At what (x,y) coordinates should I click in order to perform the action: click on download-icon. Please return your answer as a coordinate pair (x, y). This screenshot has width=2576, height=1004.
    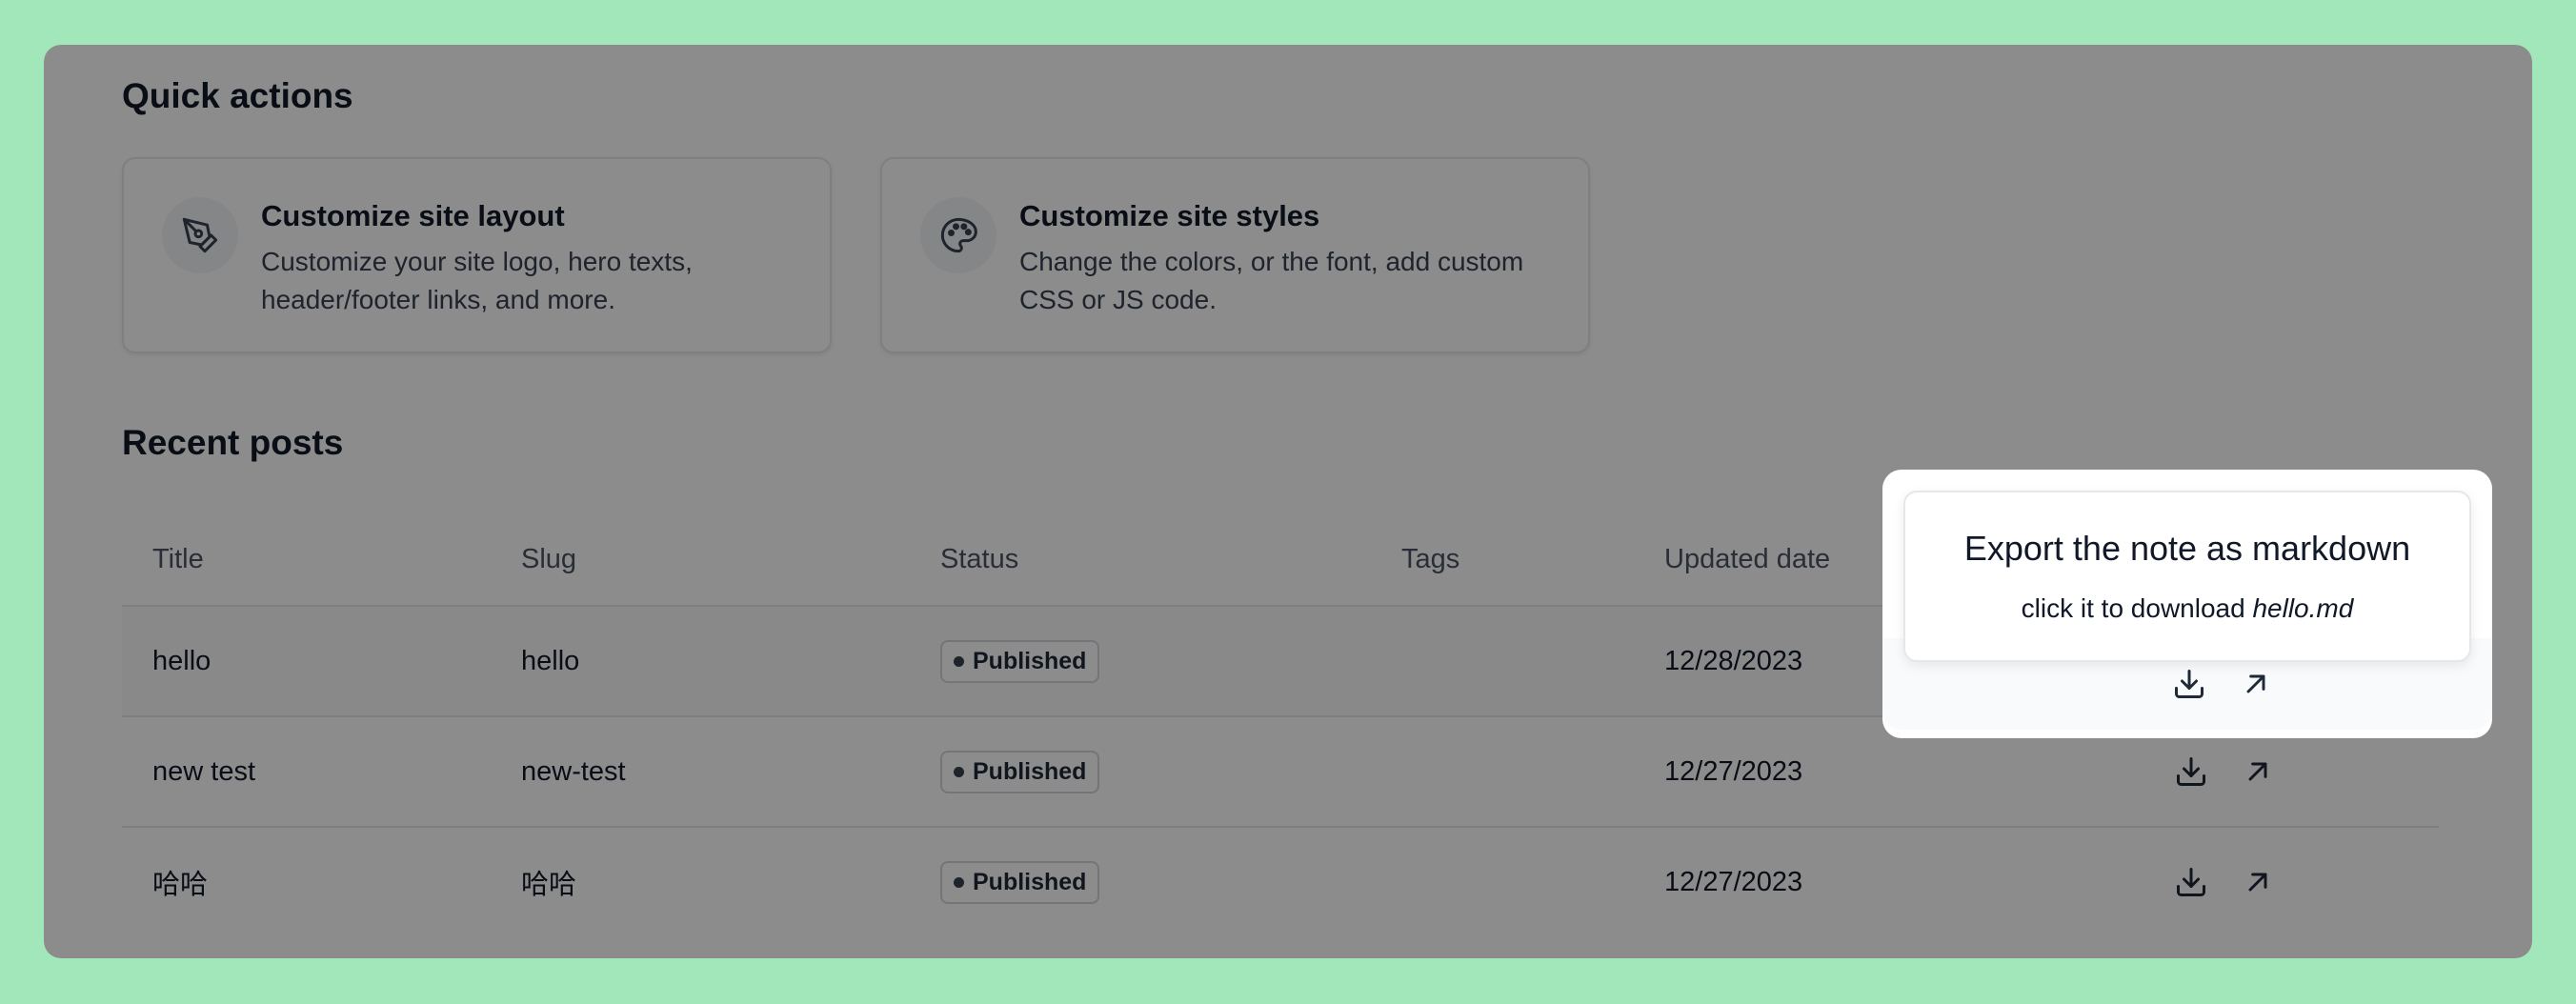
    Looking at the image, I should click on (2189, 684).